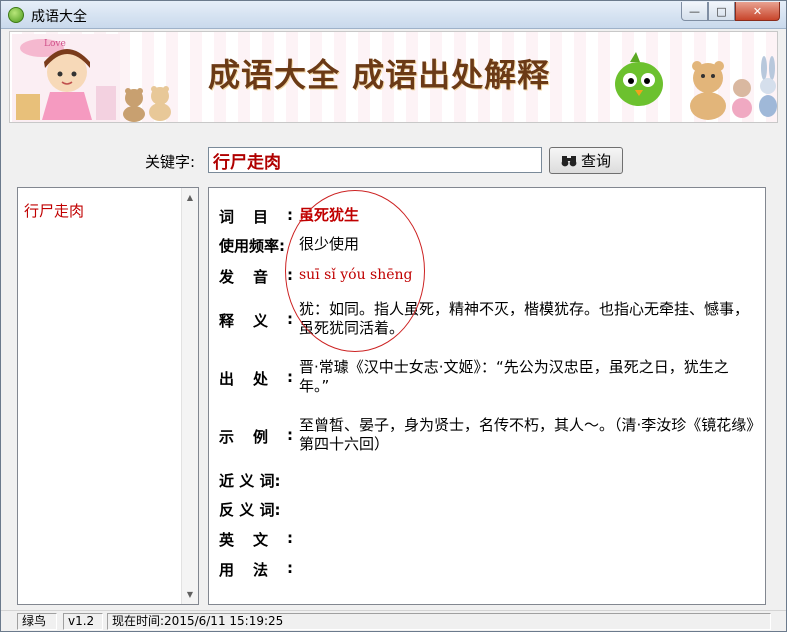 This screenshot has width=787, height=632. Describe the element at coordinates (256, 216) in the screenshot. I see `entry-label: 词目:` at that location.